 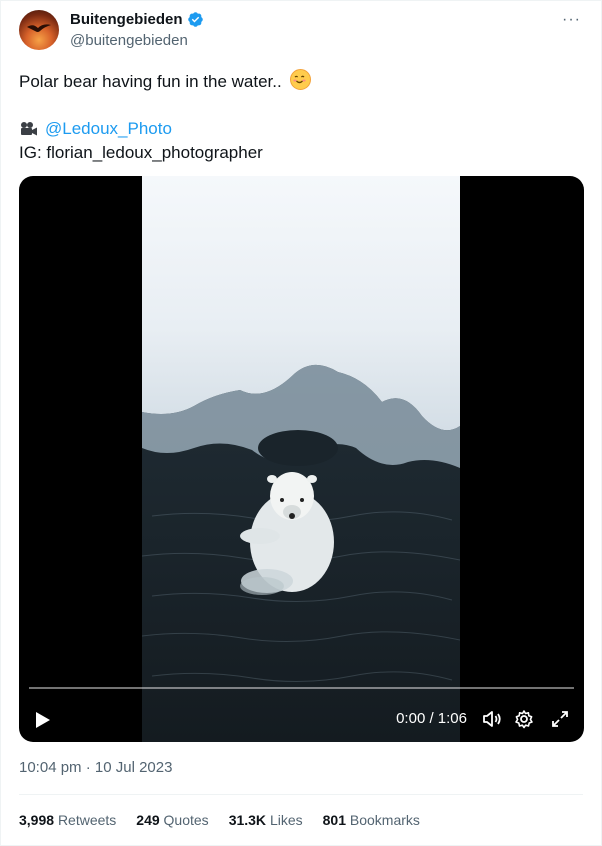 I want to click on bird-silhouette-icon, so click(x=39, y=28).